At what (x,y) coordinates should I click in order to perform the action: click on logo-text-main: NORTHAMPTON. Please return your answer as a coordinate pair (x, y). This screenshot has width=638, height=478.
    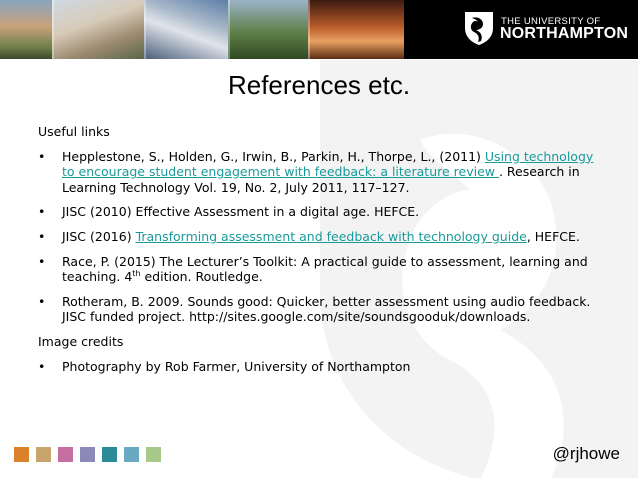
    Looking at the image, I should click on (564, 33).